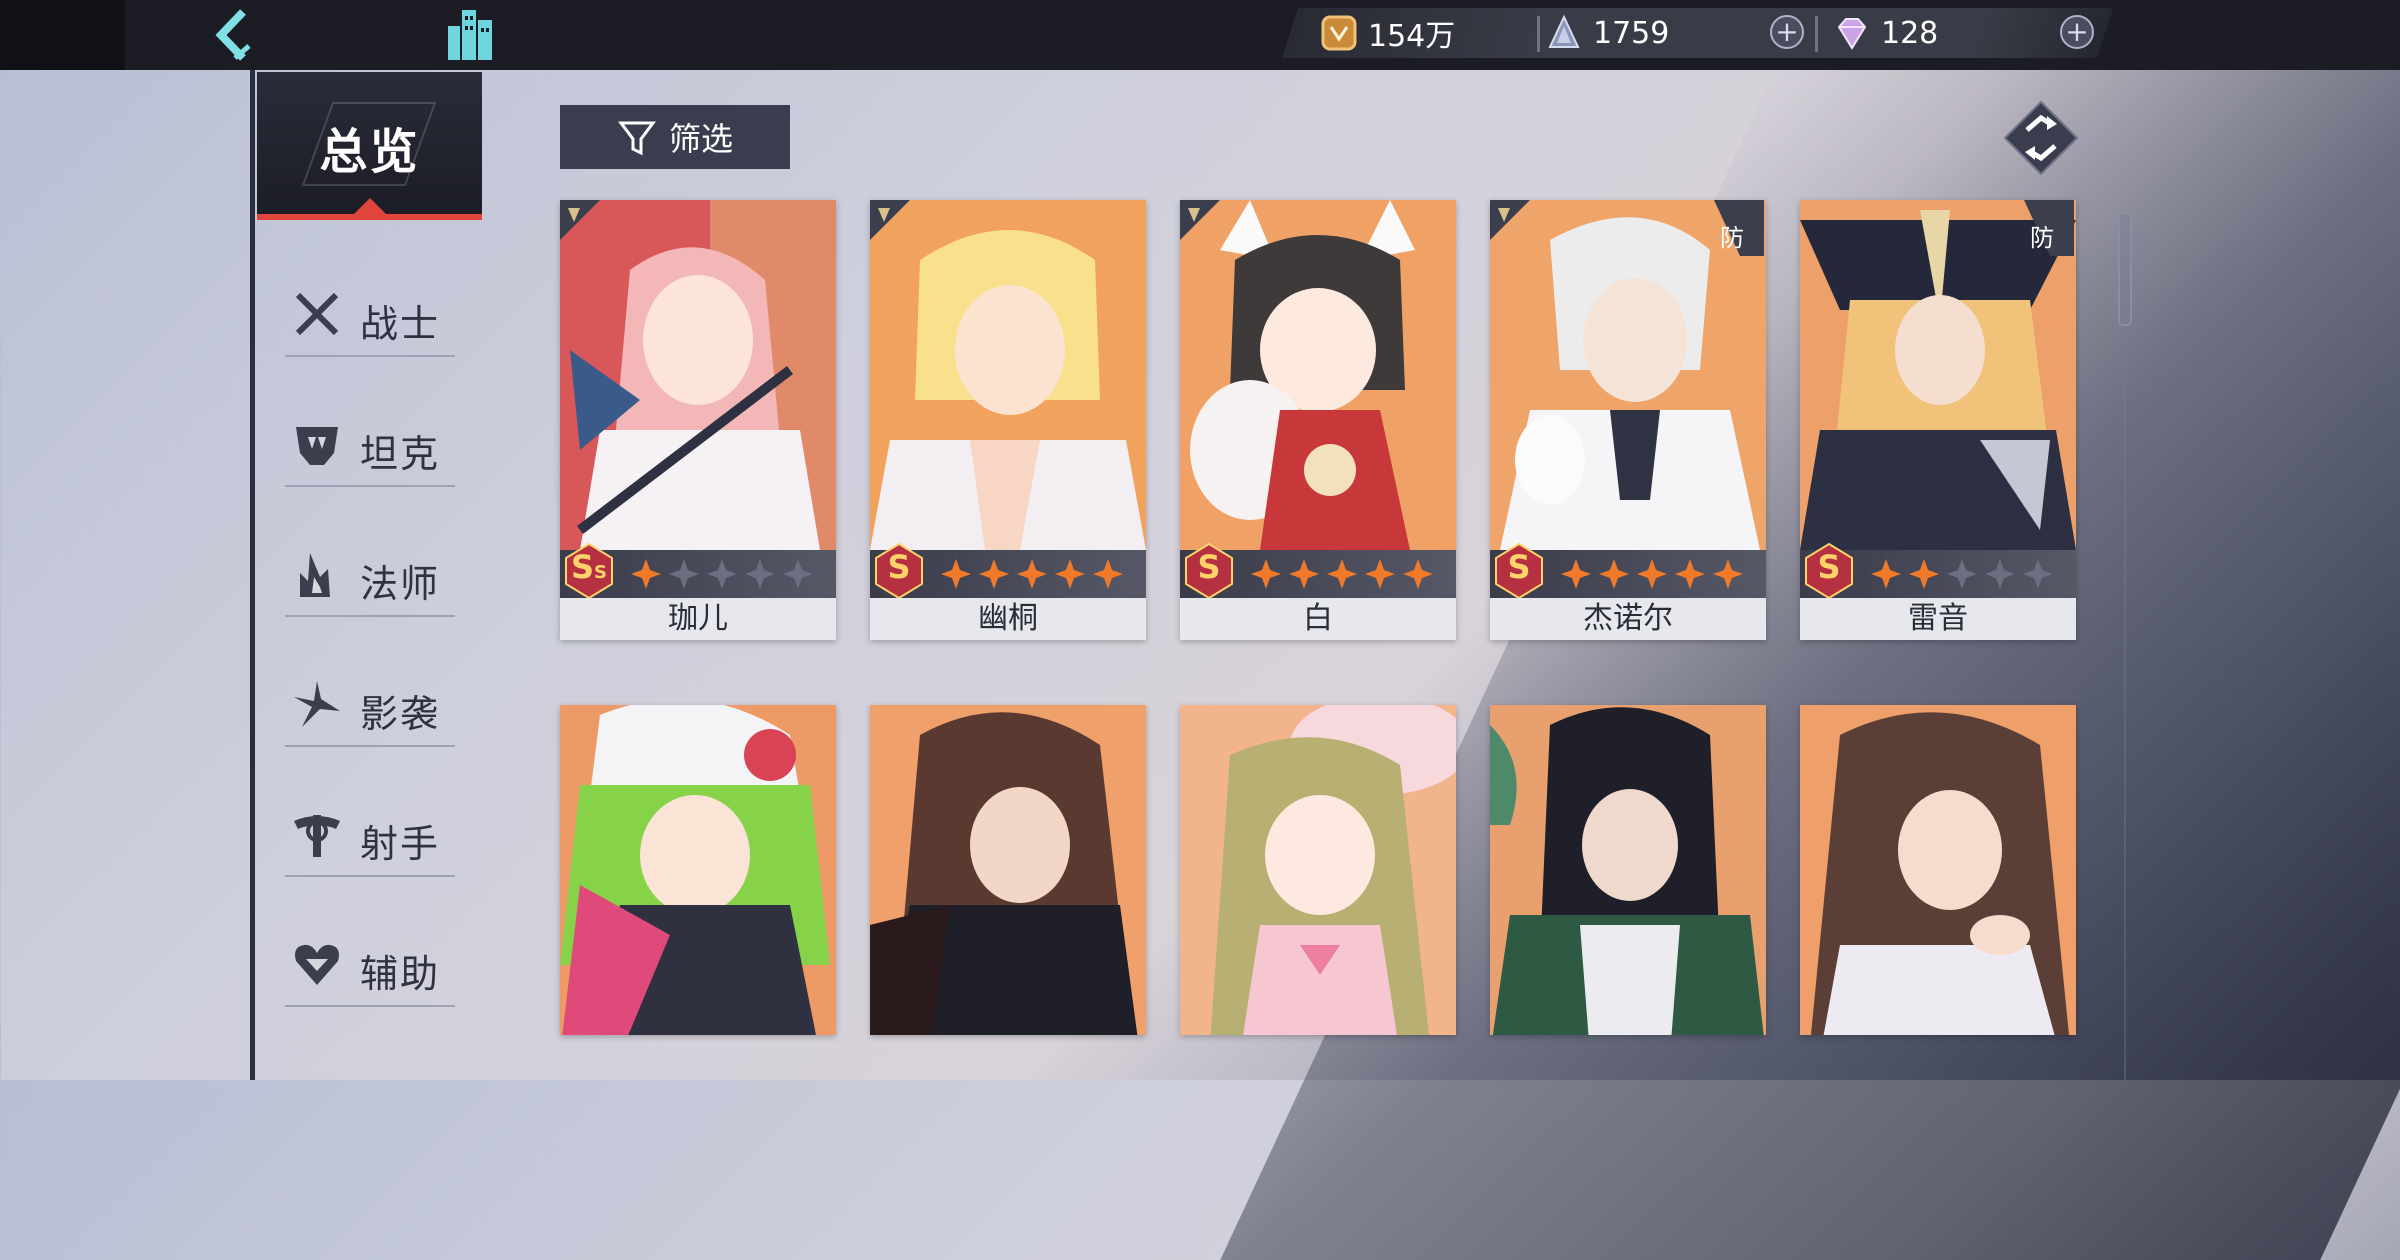 The width and height of the screenshot is (2400, 1260). I want to click on filter-label: 筛选, so click(700, 139).